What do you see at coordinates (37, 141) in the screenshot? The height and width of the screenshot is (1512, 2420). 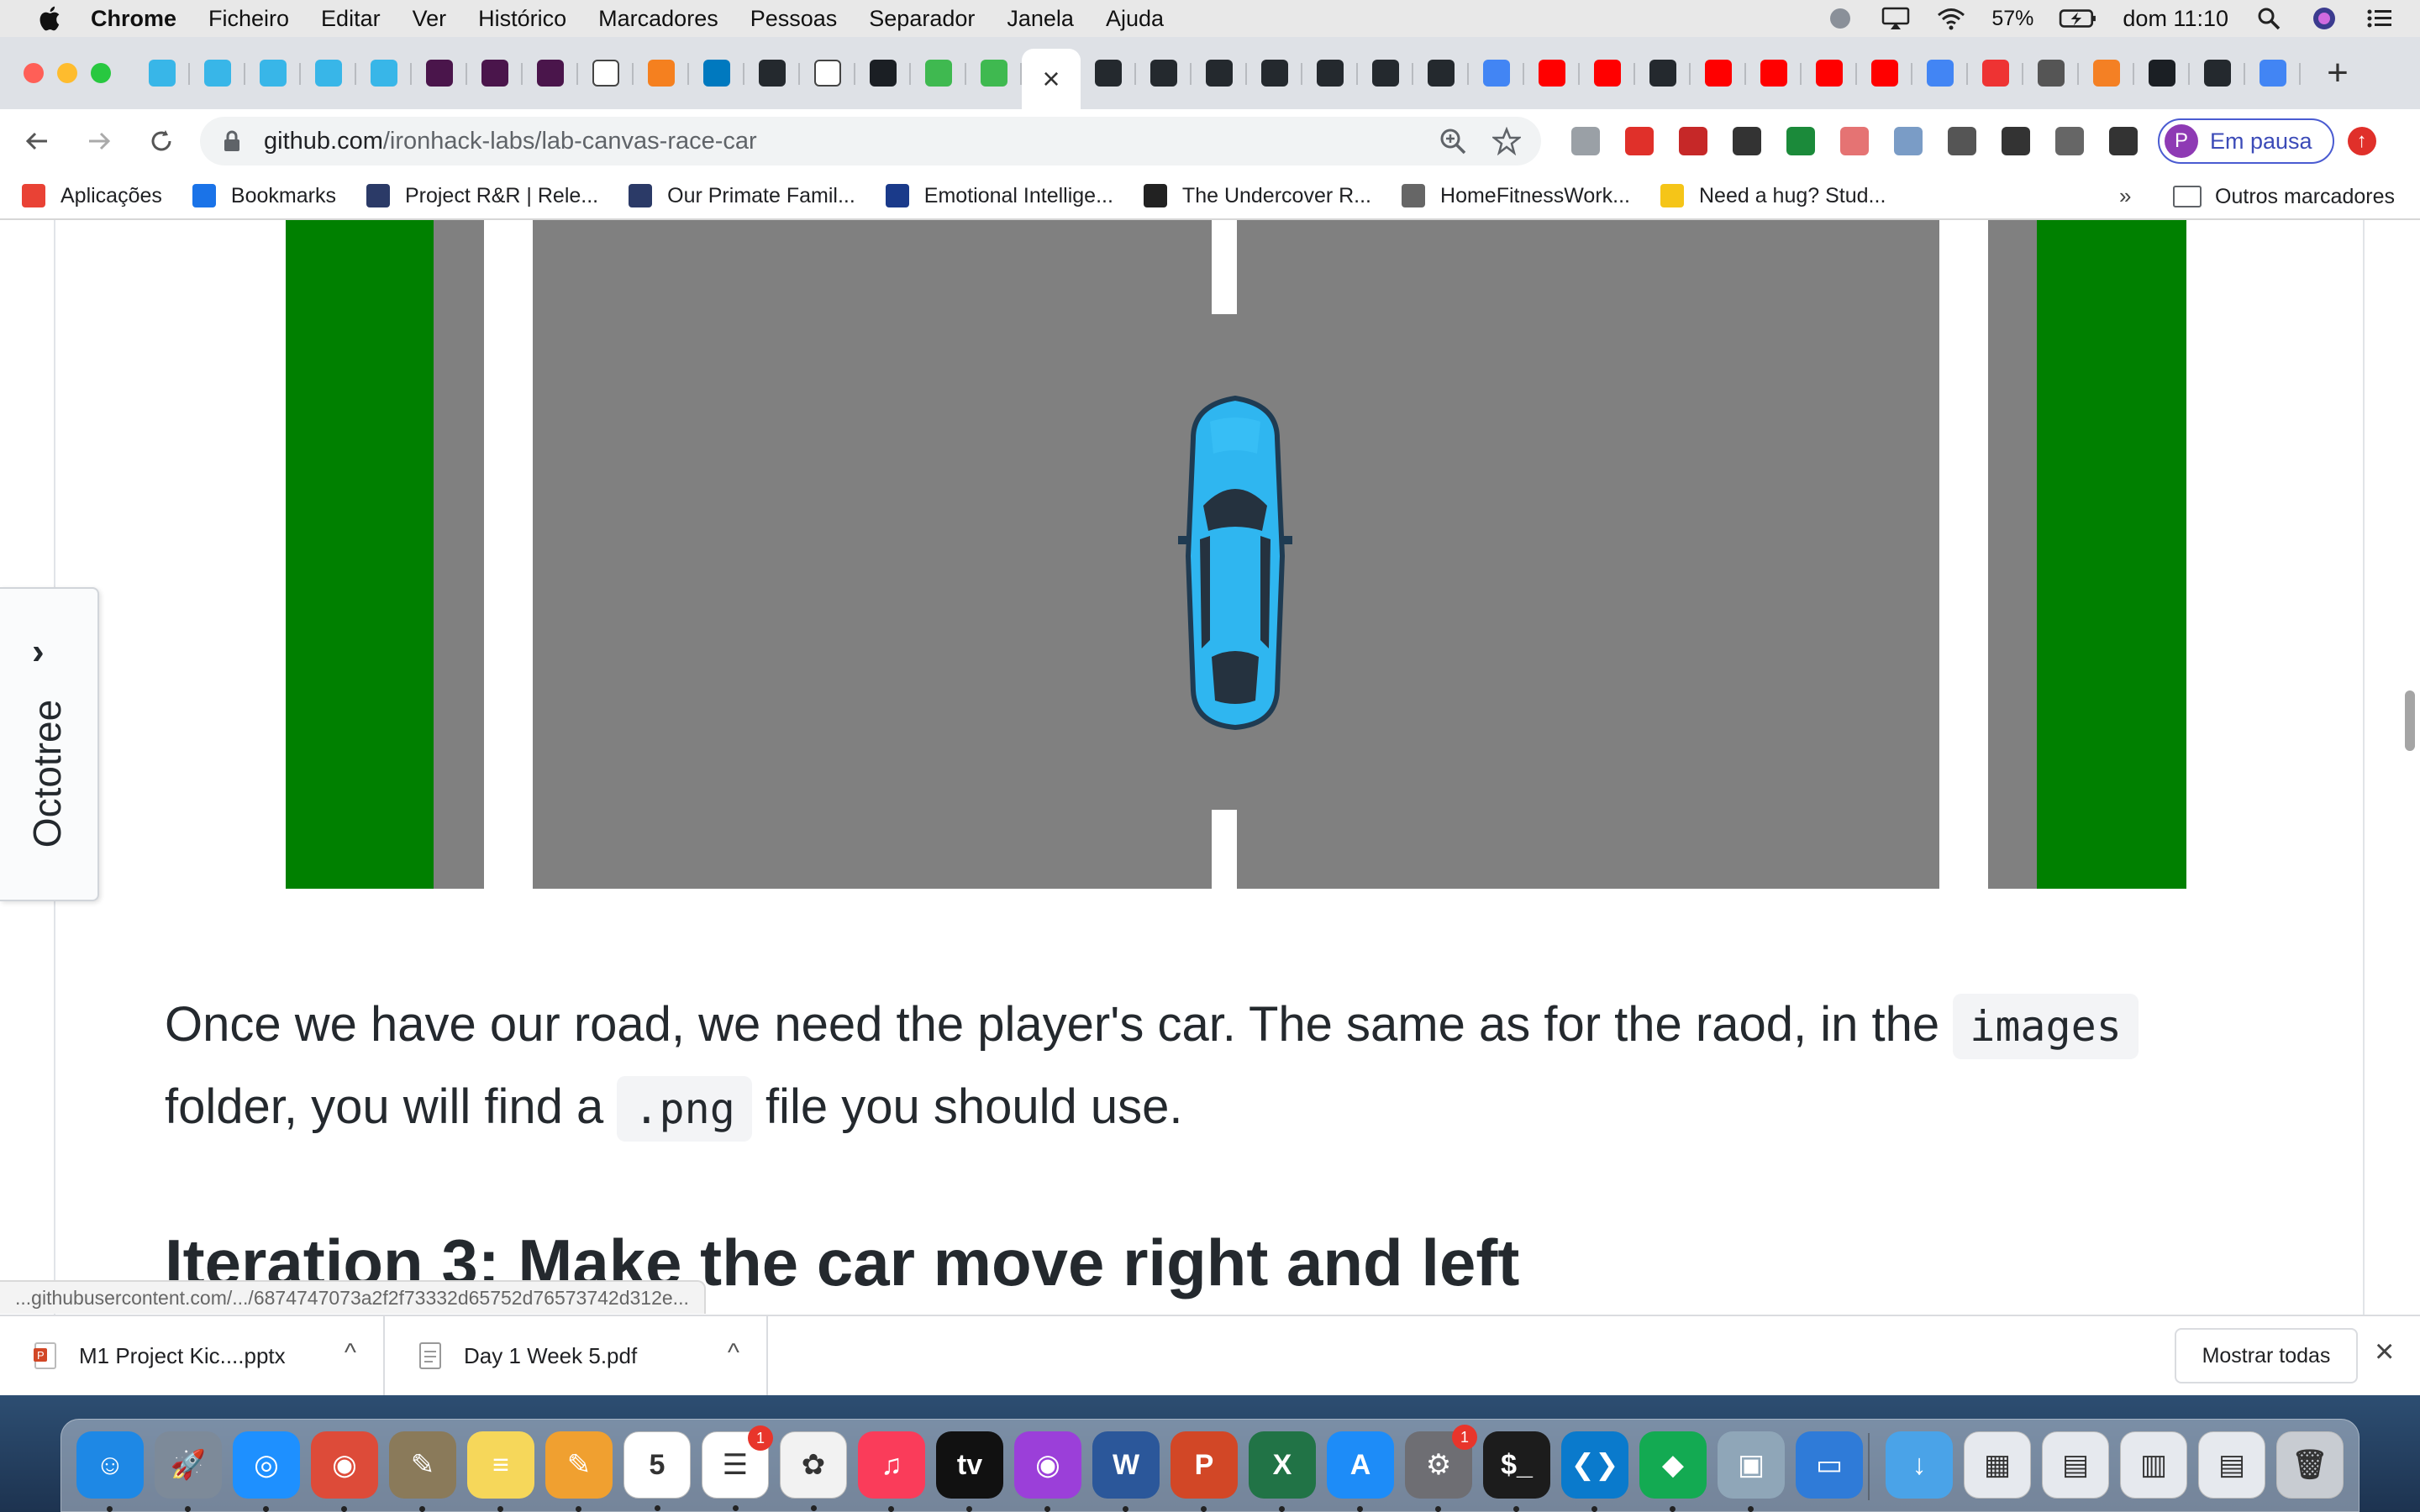 I see `back-button` at bounding box center [37, 141].